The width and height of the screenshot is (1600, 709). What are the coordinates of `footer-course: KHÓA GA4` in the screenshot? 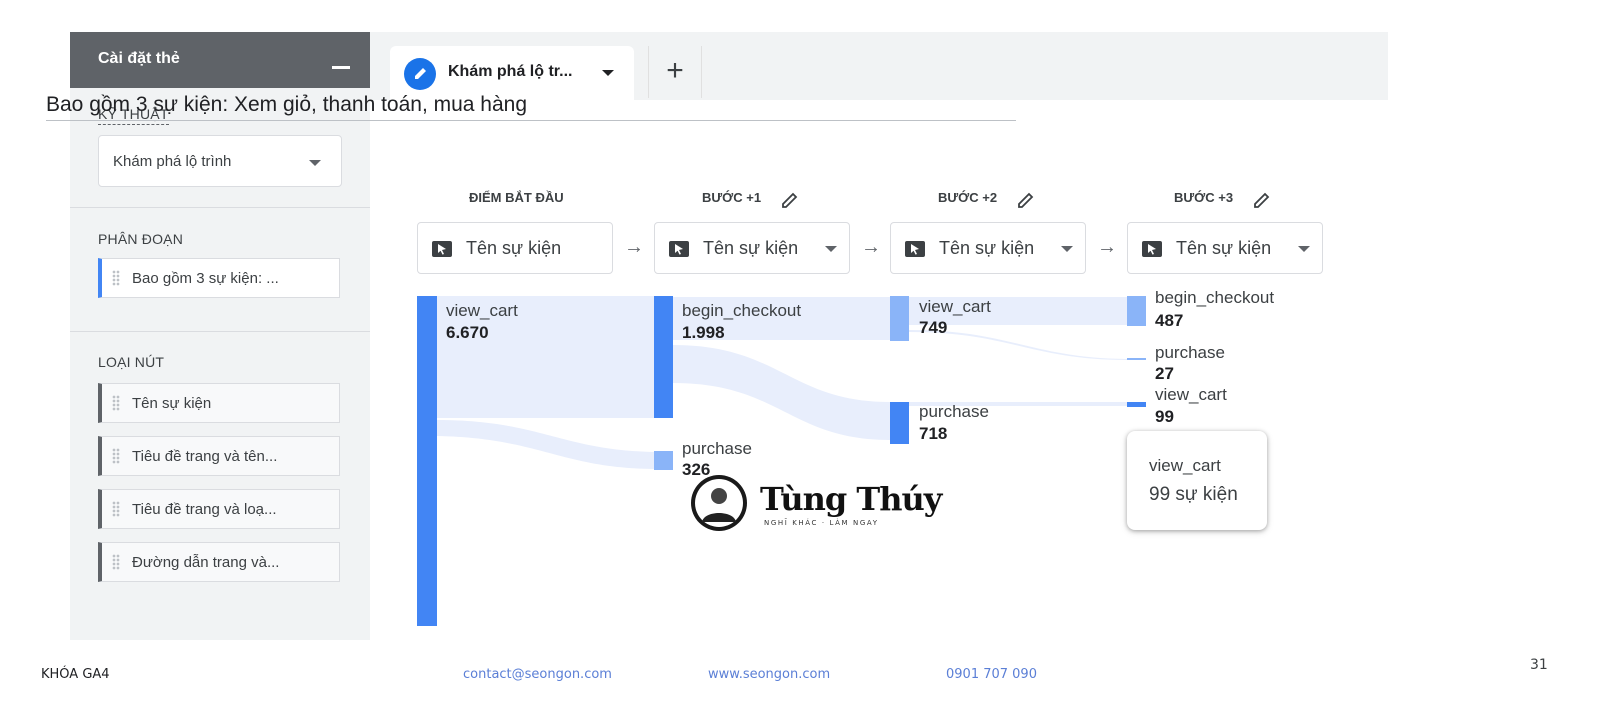 It's located at (75, 674).